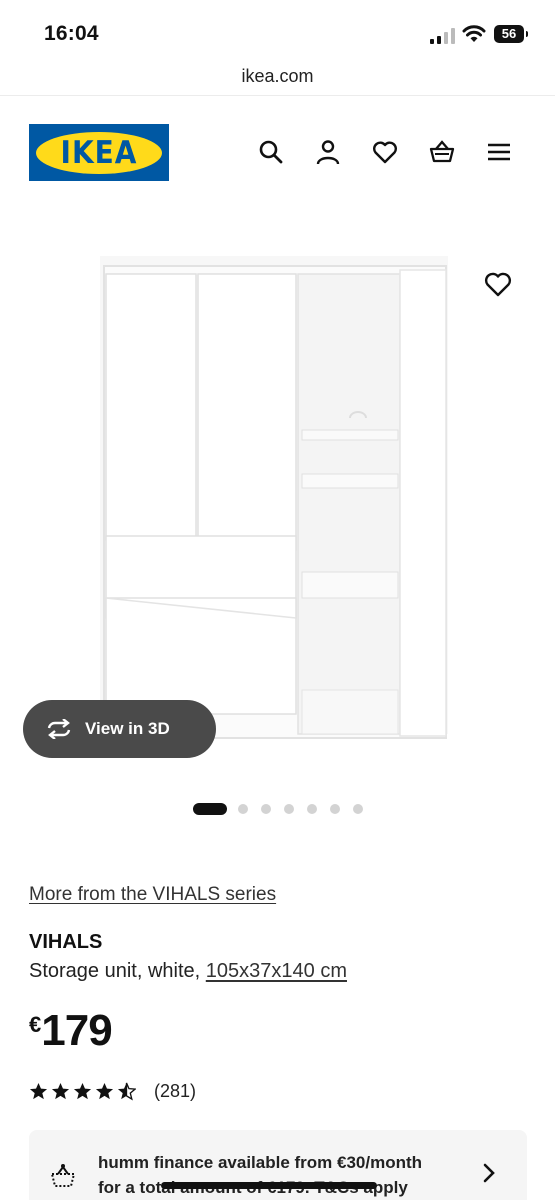  What do you see at coordinates (127, 728) in the screenshot?
I see `view-in-3d-label: View in 3D` at bounding box center [127, 728].